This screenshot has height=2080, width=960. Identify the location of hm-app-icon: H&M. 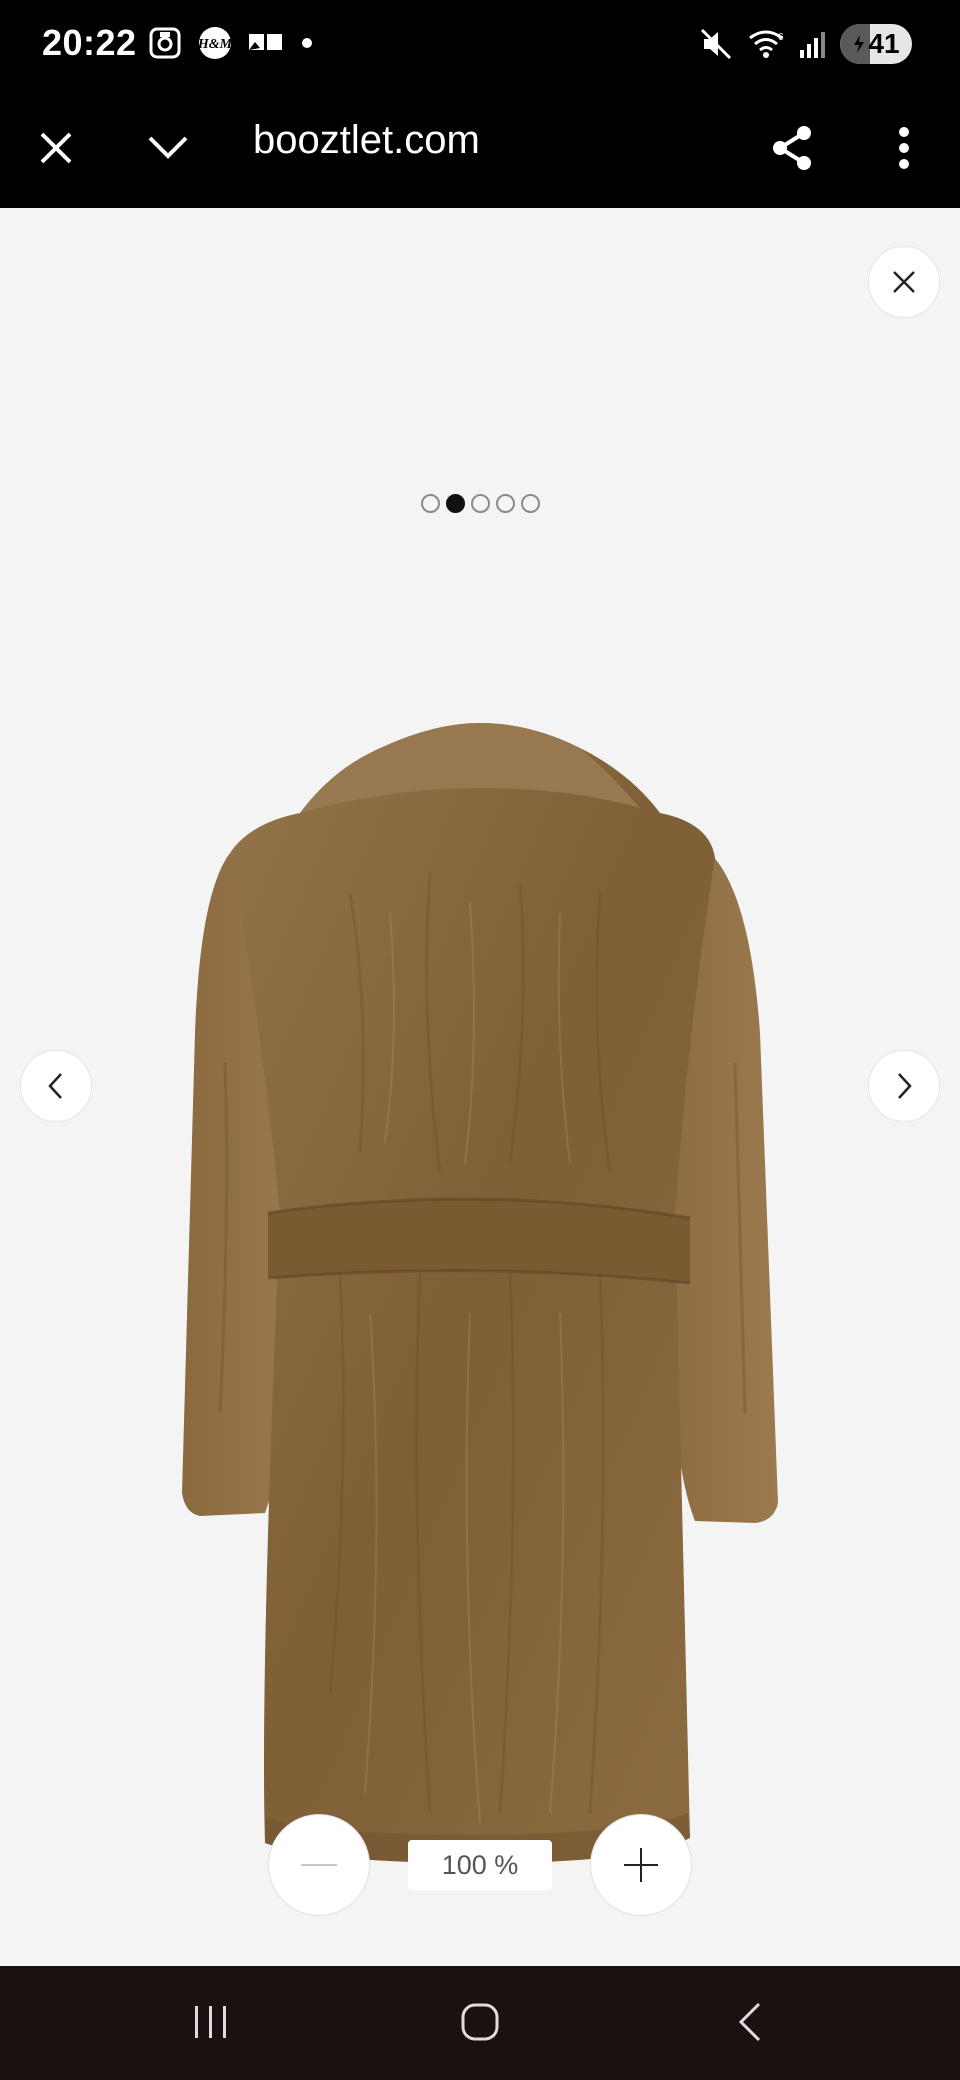
(215, 43).